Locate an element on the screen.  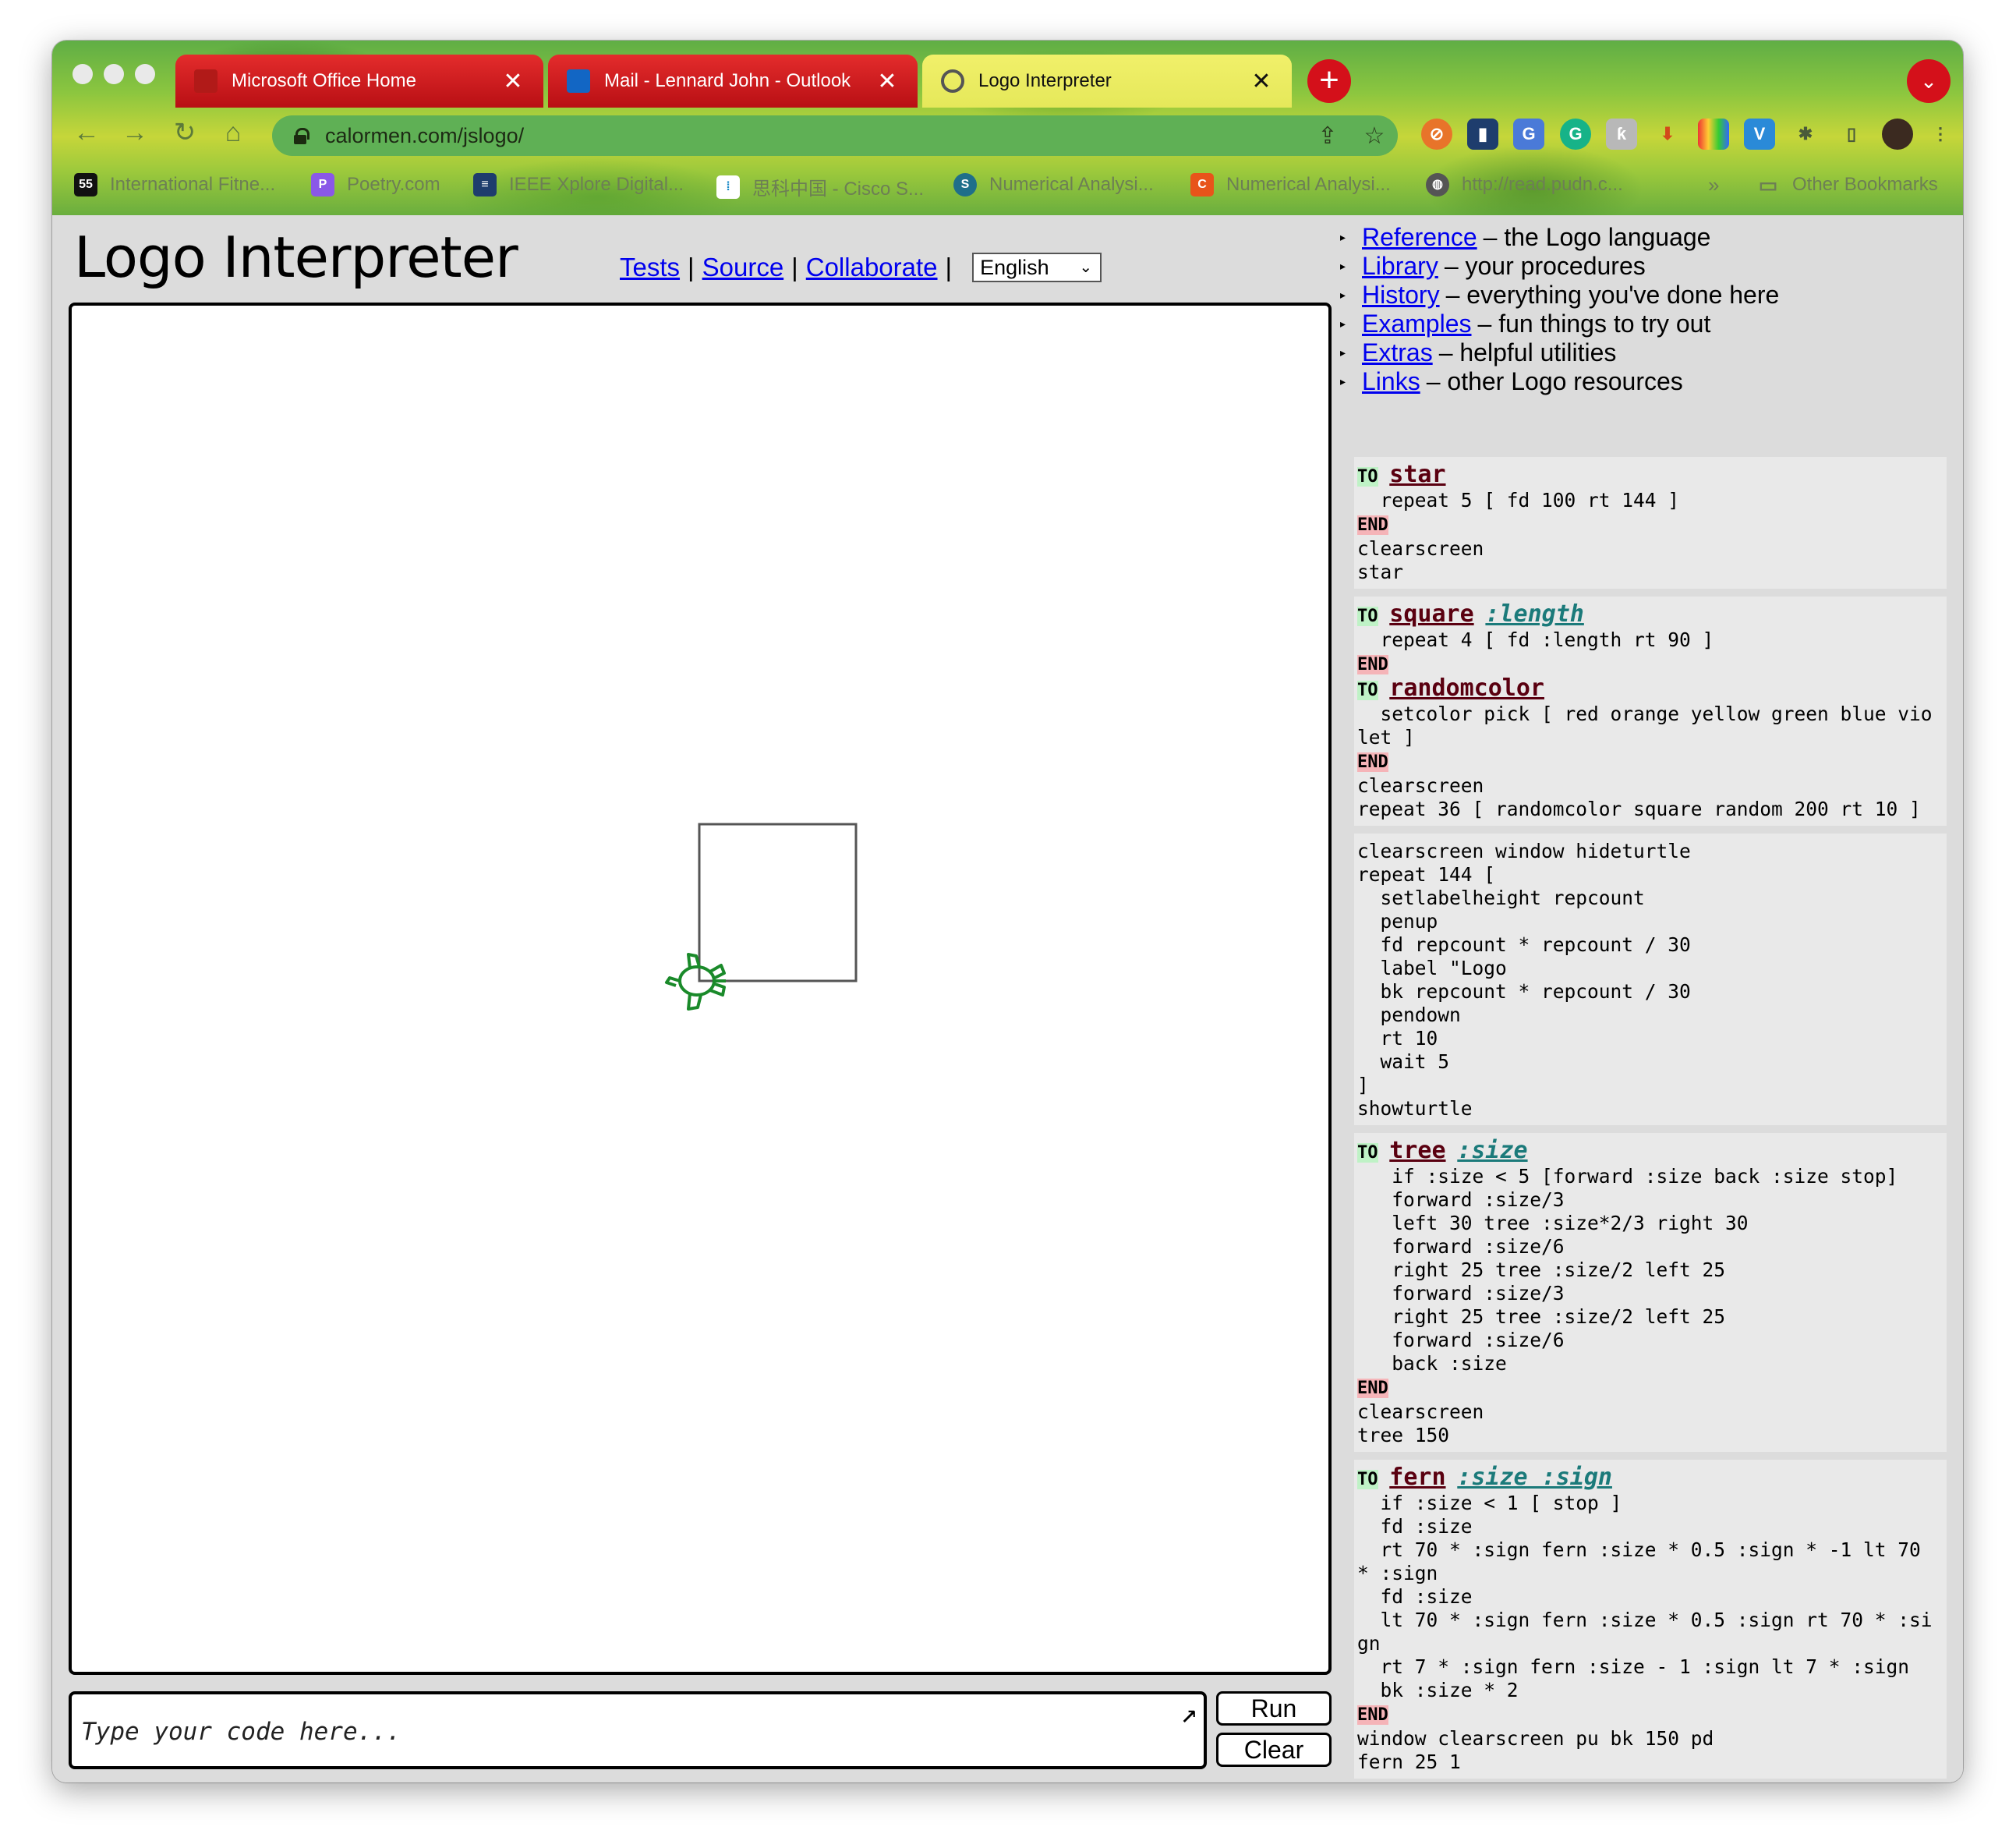
palette-extension-icon is located at coordinates (1713, 134).